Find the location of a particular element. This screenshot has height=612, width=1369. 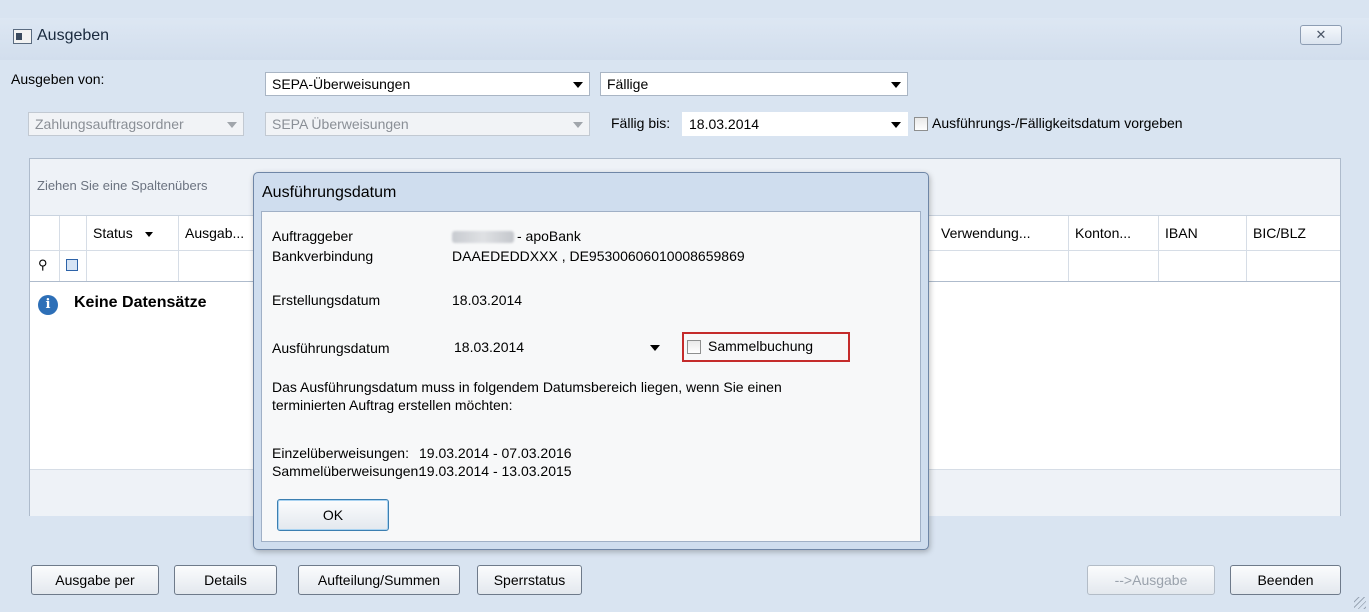

info-line-2: terminierten Auftrag erstellen möchten: is located at coordinates (392, 405).